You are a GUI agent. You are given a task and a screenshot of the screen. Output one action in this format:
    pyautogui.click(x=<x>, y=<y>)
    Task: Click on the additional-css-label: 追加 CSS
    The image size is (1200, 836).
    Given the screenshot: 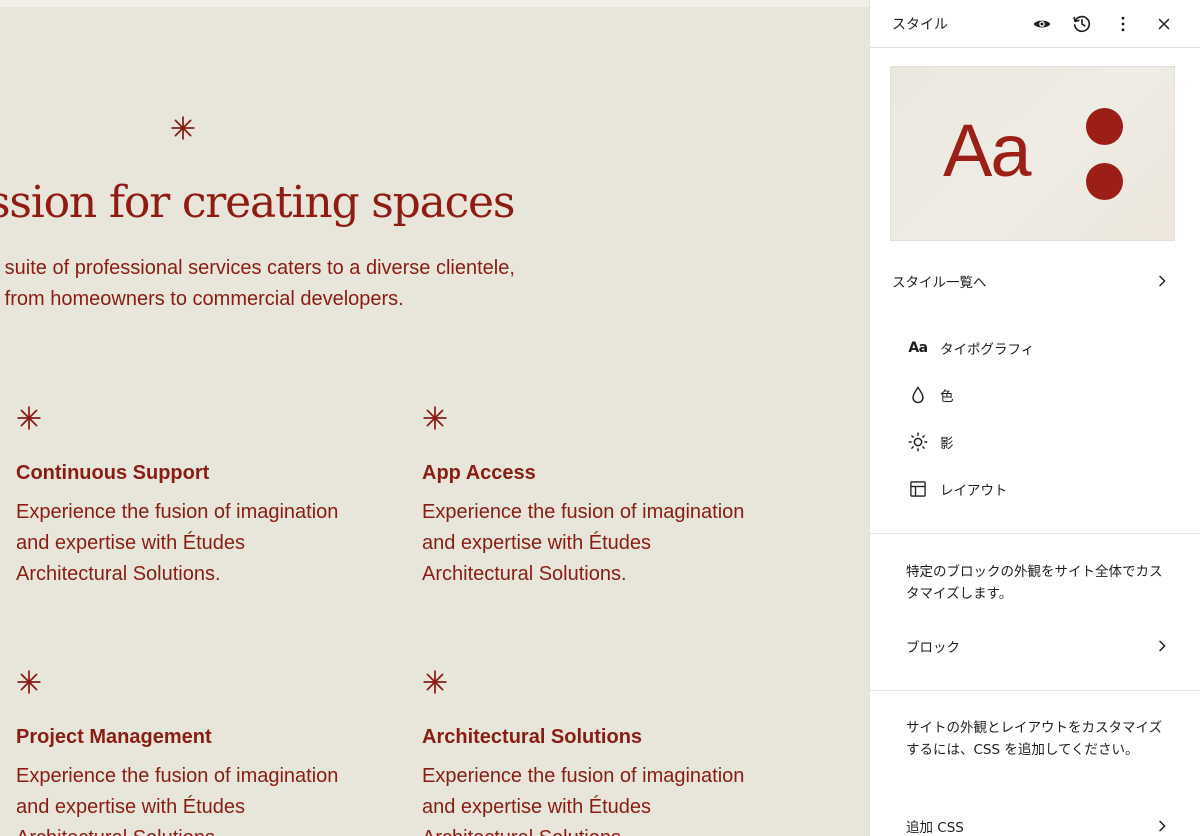 What is the action you would take?
    pyautogui.click(x=935, y=828)
    